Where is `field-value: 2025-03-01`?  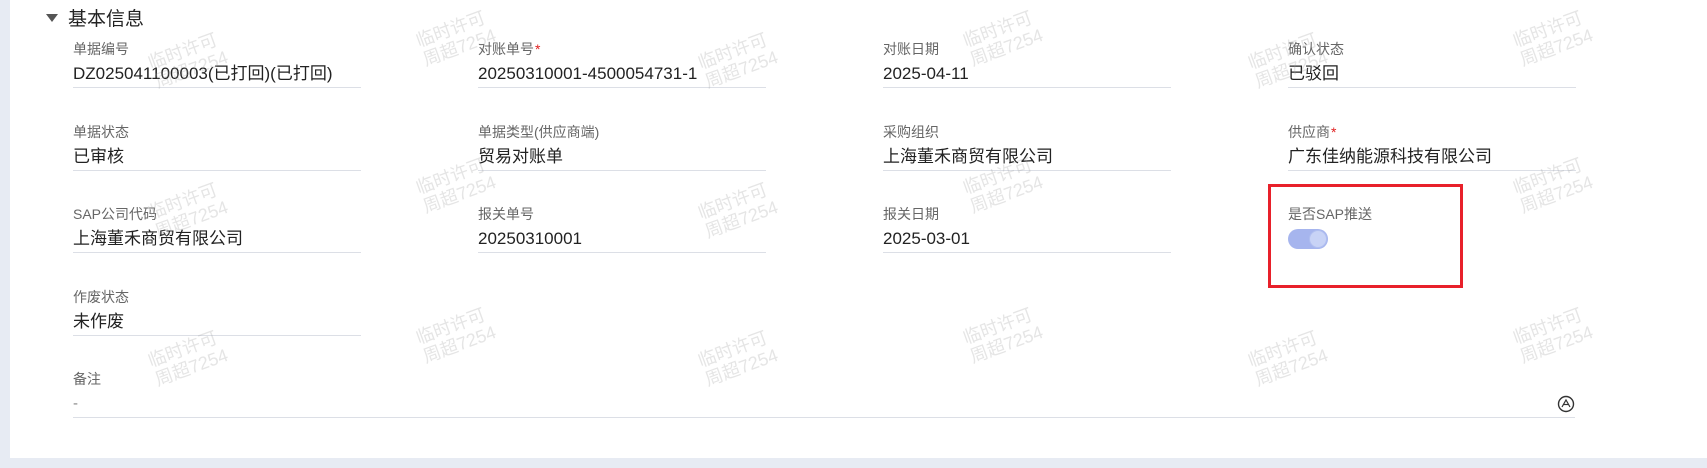 field-value: 2025-03-01 is located at coordinates (1027, 239).